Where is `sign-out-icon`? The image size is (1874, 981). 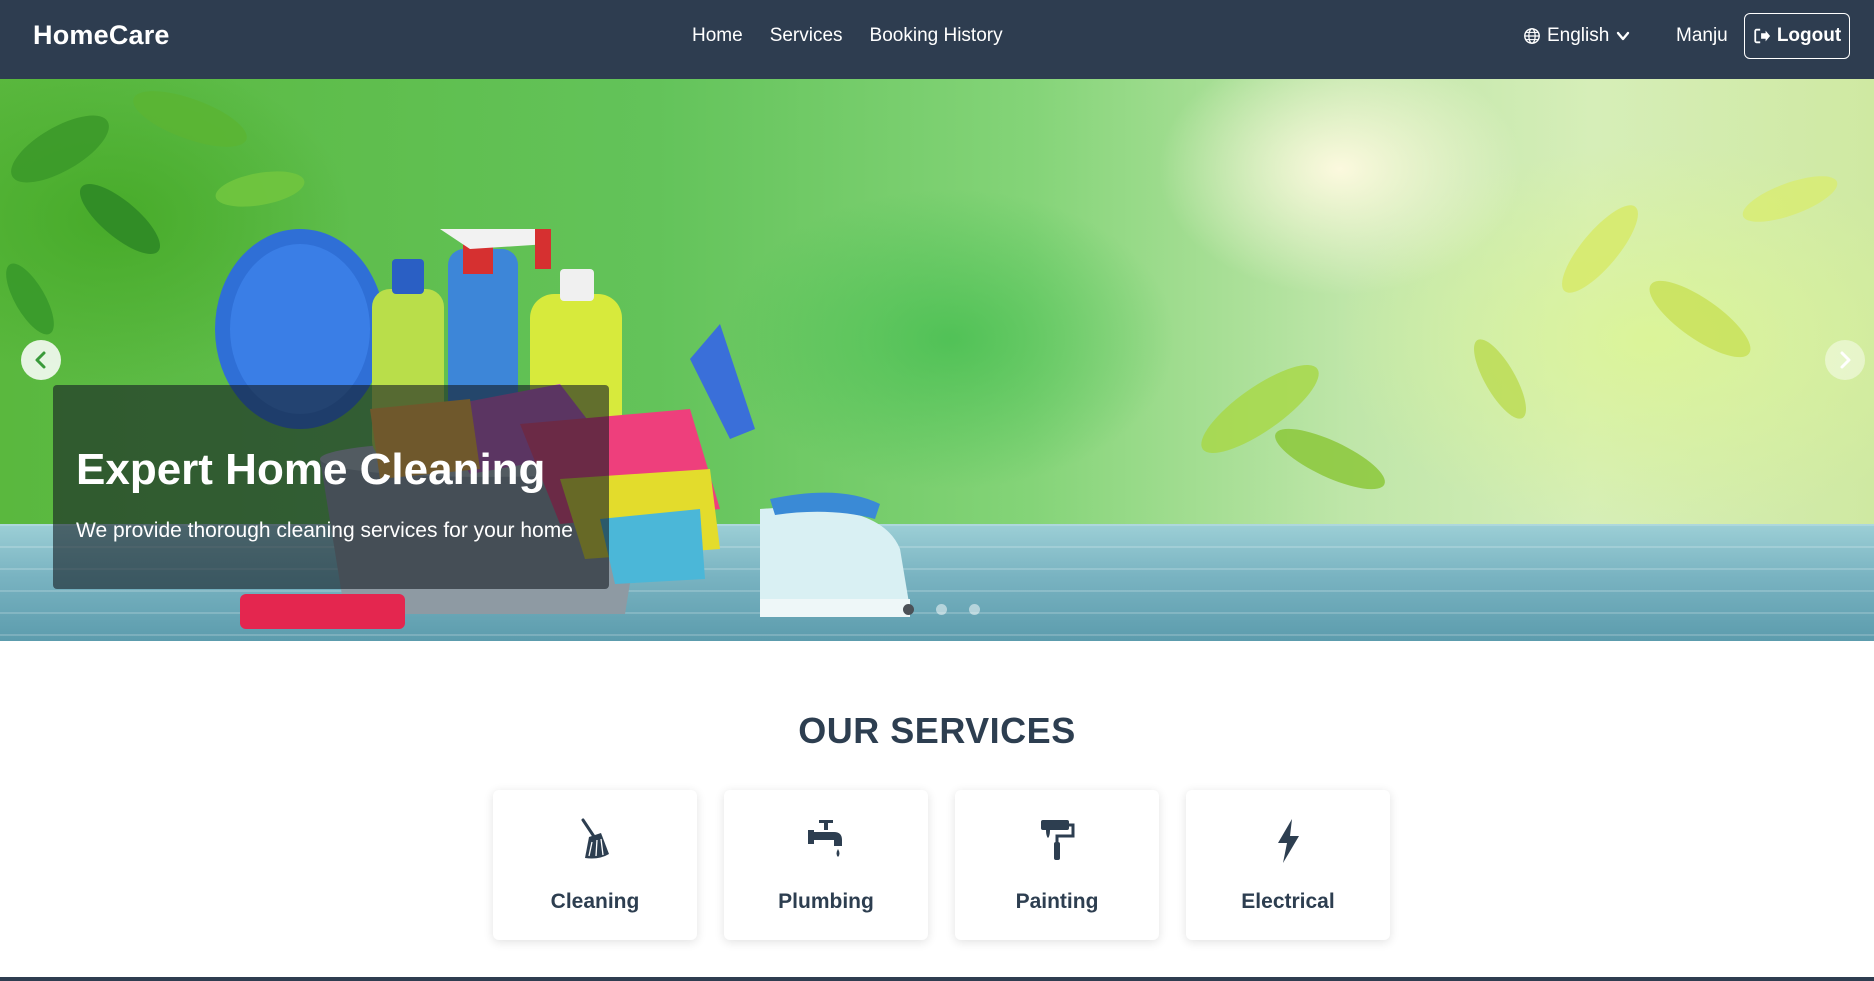
sign-out-icon is located at coordinates (1762, 36).